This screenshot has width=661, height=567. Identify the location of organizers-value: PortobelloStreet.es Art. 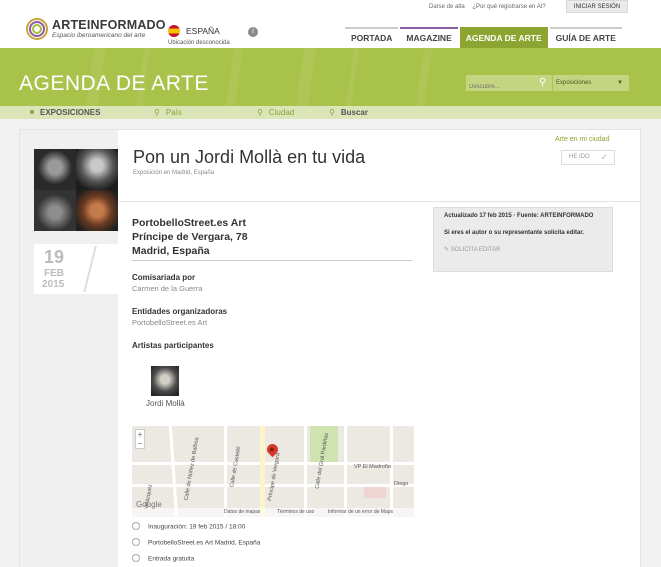
(169, 322).